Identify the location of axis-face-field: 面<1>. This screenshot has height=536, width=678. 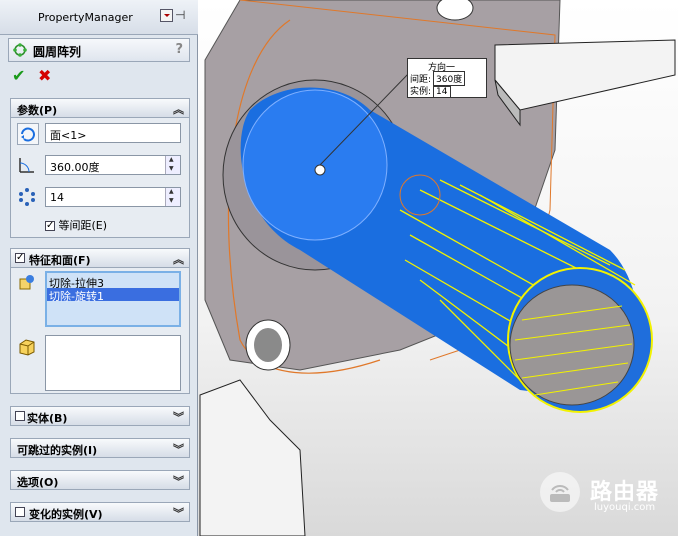
(113, 133).